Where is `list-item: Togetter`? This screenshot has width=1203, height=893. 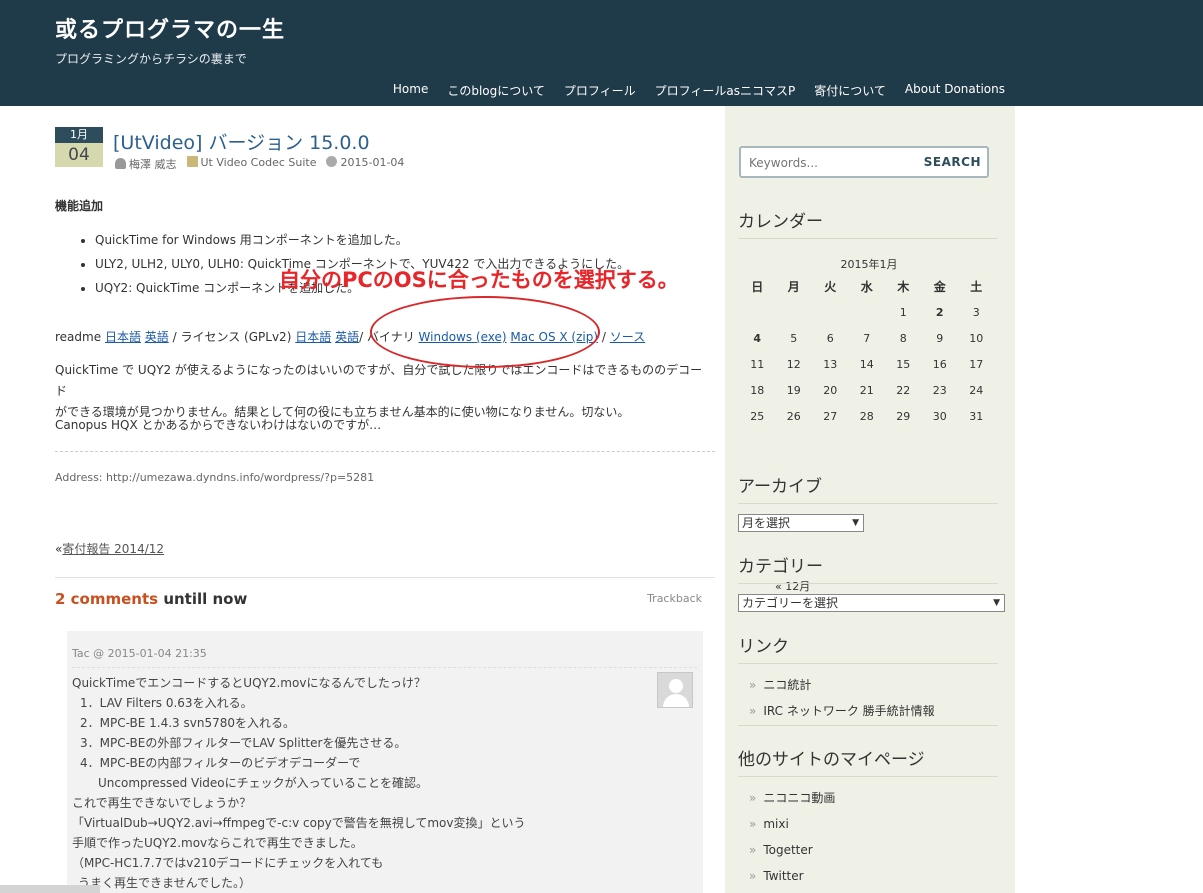
list-item: Togetter is located at coordinates (792, 850).